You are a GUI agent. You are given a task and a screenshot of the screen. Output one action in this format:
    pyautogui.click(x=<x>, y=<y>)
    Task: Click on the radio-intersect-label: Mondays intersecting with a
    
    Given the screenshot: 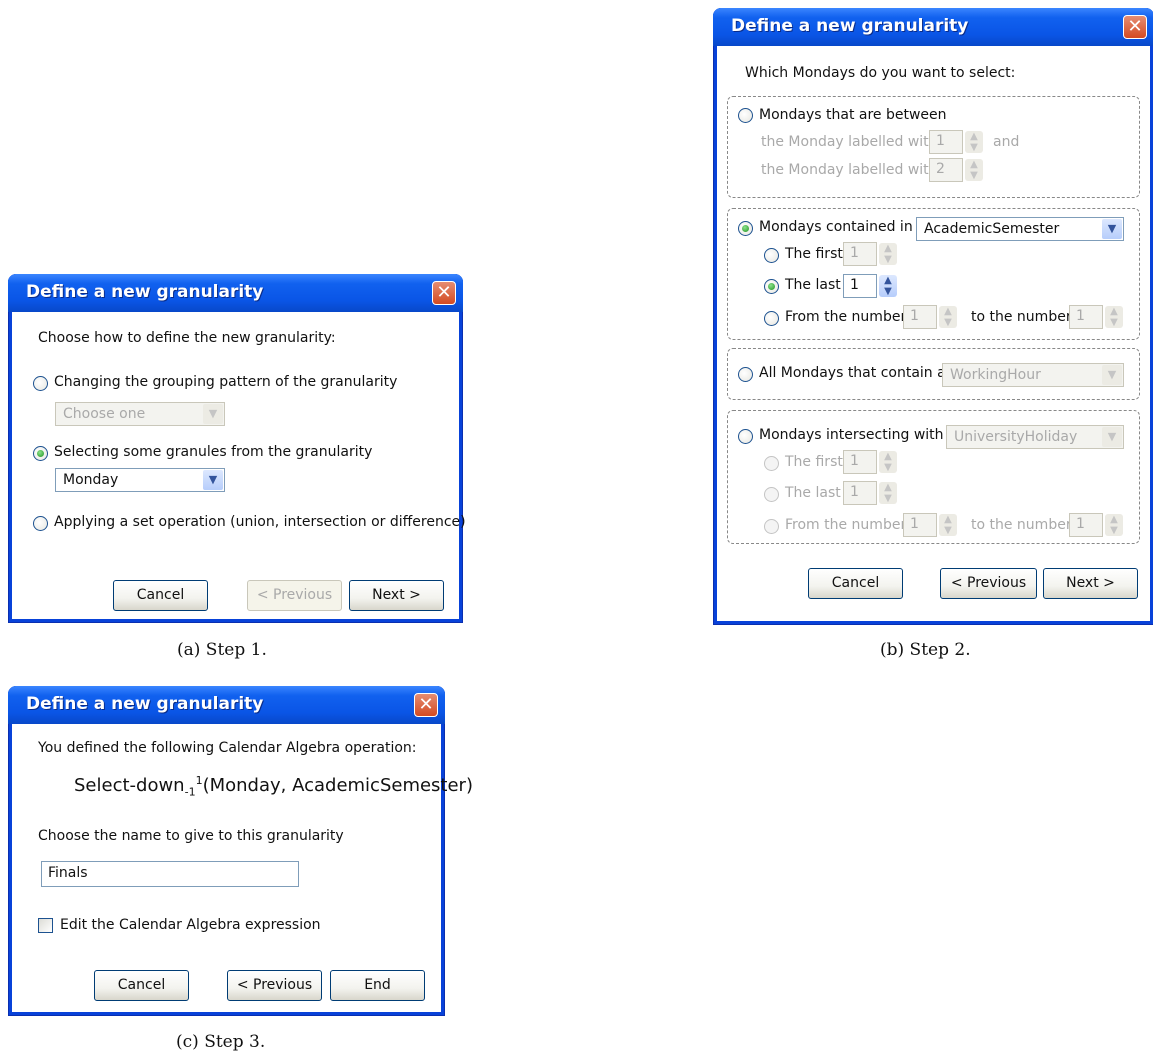 What is the action you would take?
    pyautogui.click(x=858, y=435)
    